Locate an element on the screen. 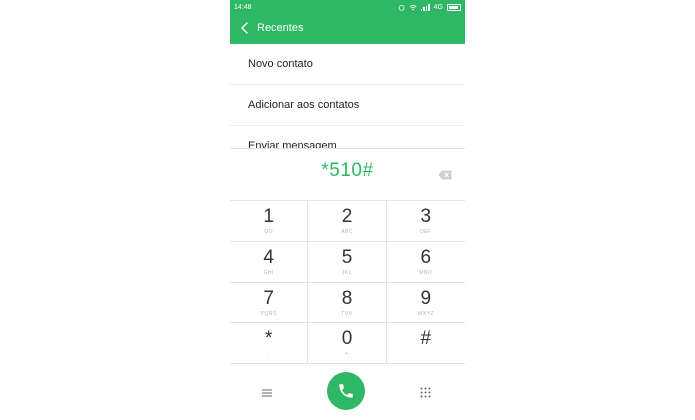 The width and height of the screenshot is (695, 420). key-letters: JKL is located at coordinates (347, 272).